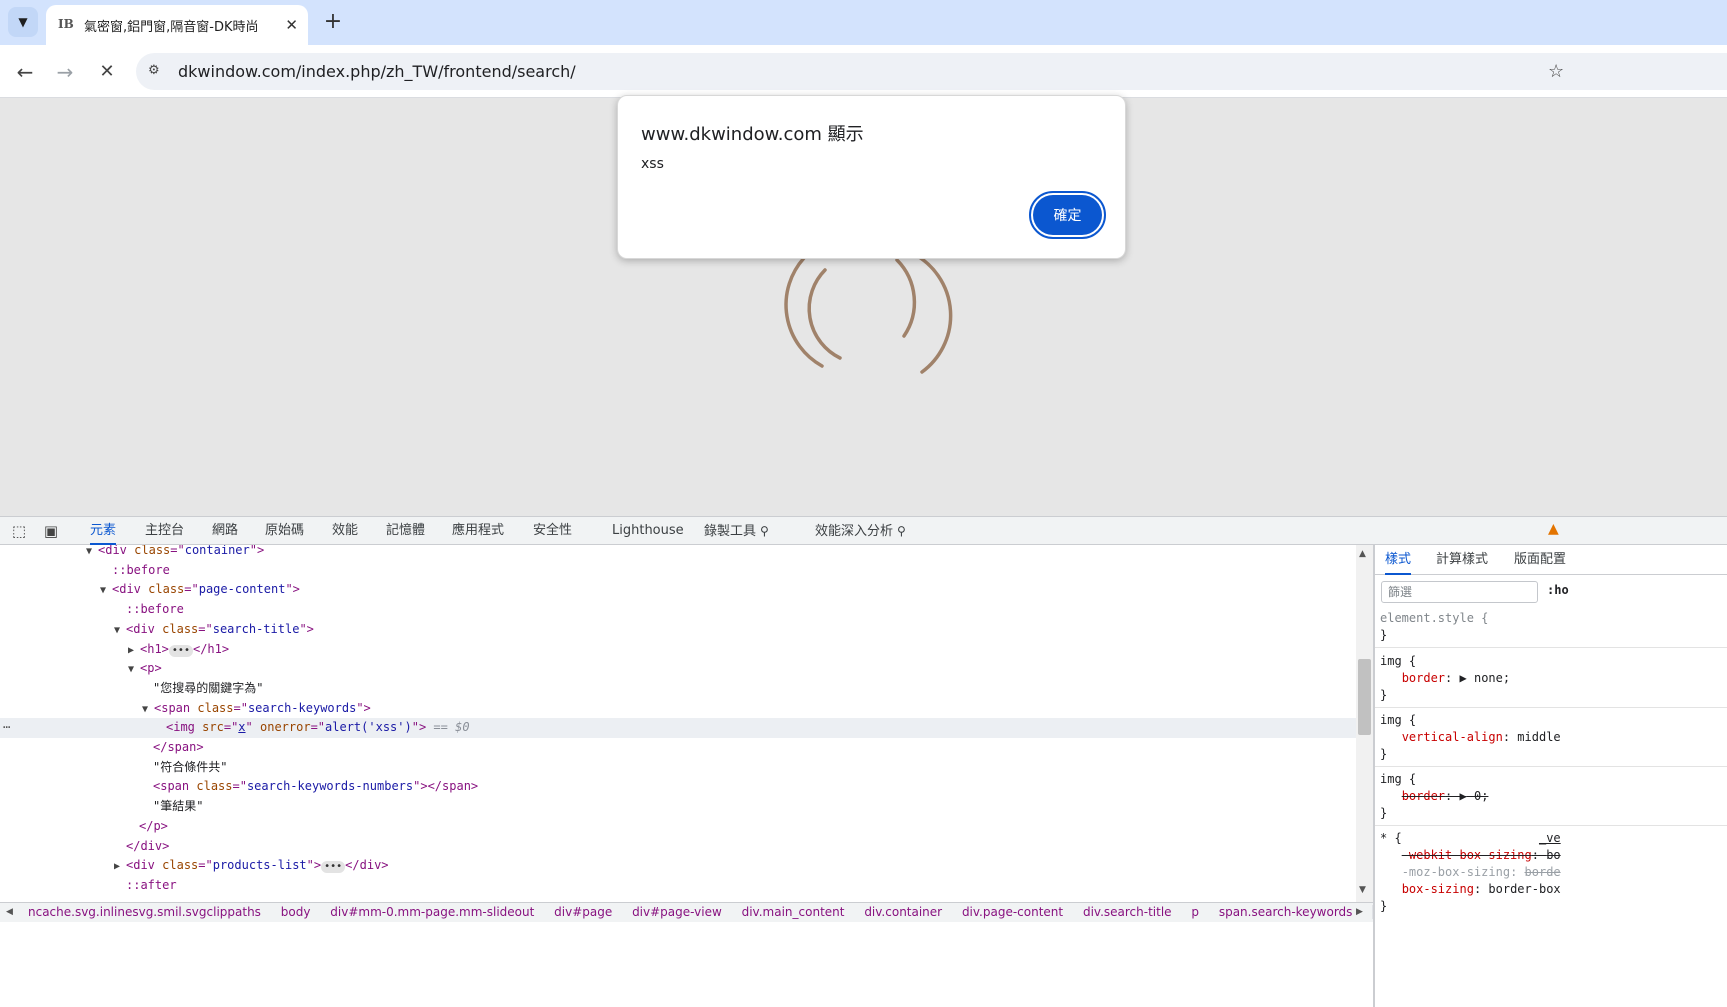 Image resolution: width=1727 pixels, height=1007 pixels. What do you see at coordinates (225, 531) in the screenshot?
I see `tab-network: 網路` at bounding box center [225, 531].